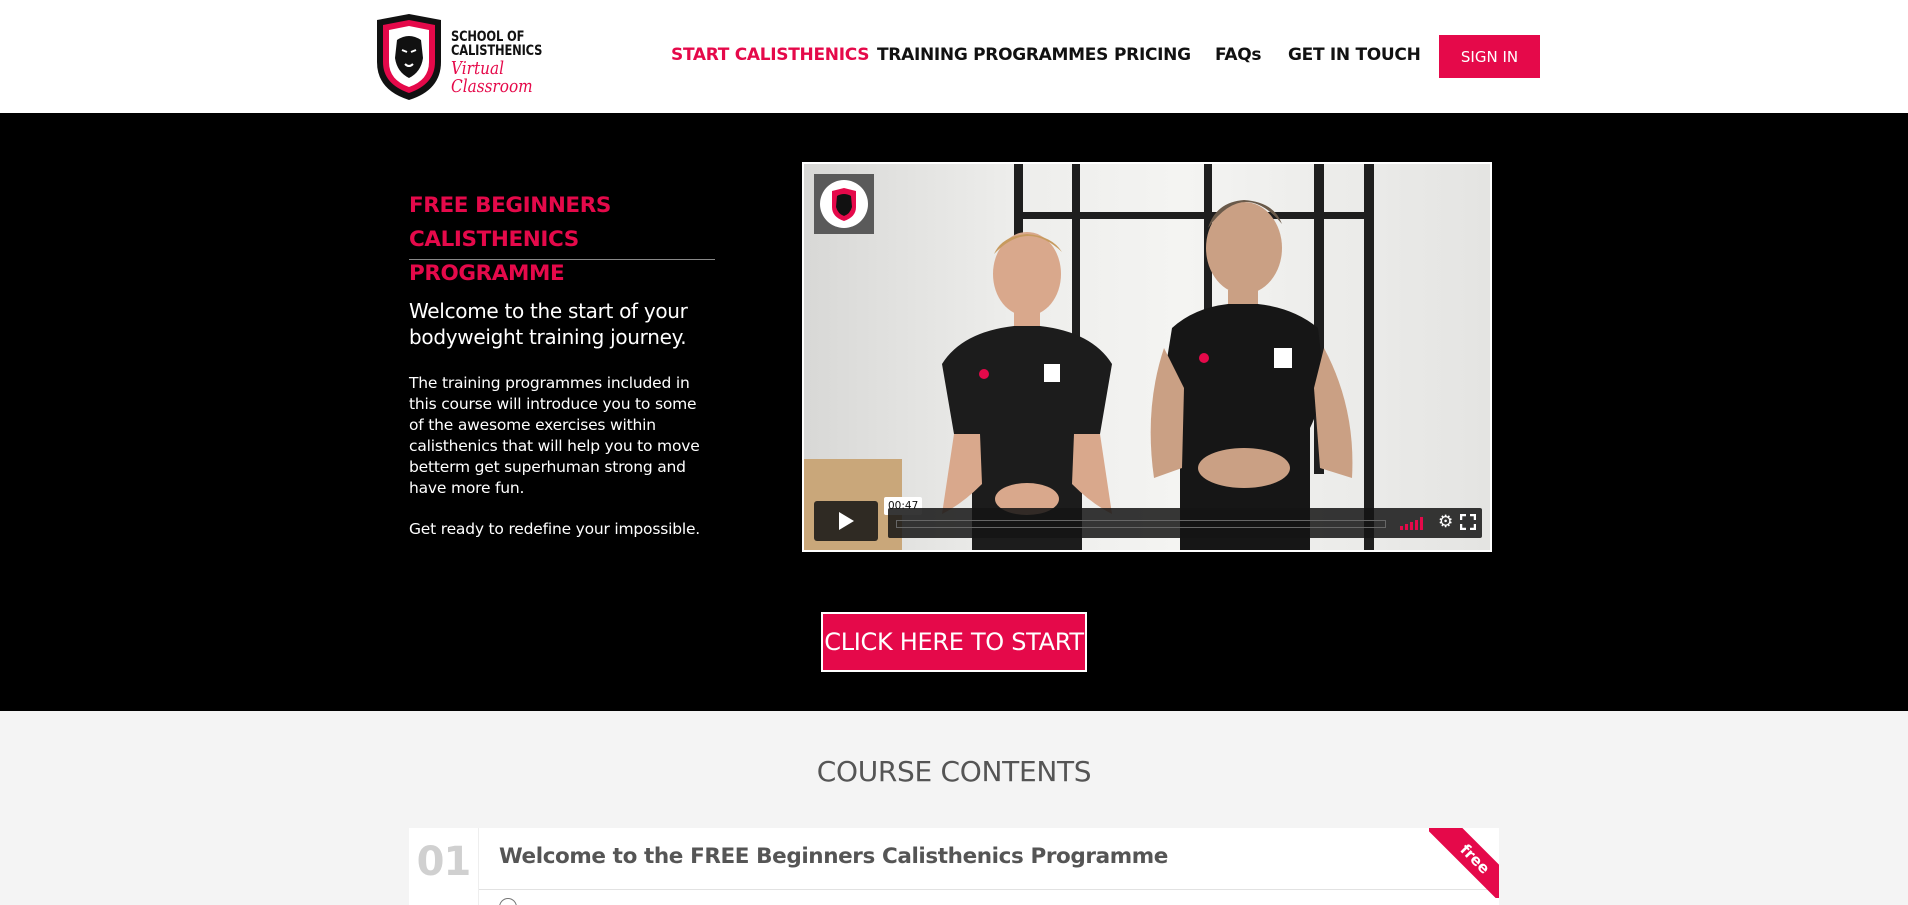 This screenshot has height=905, width=1908. I want to click on channel-badge, so click(844, 204).